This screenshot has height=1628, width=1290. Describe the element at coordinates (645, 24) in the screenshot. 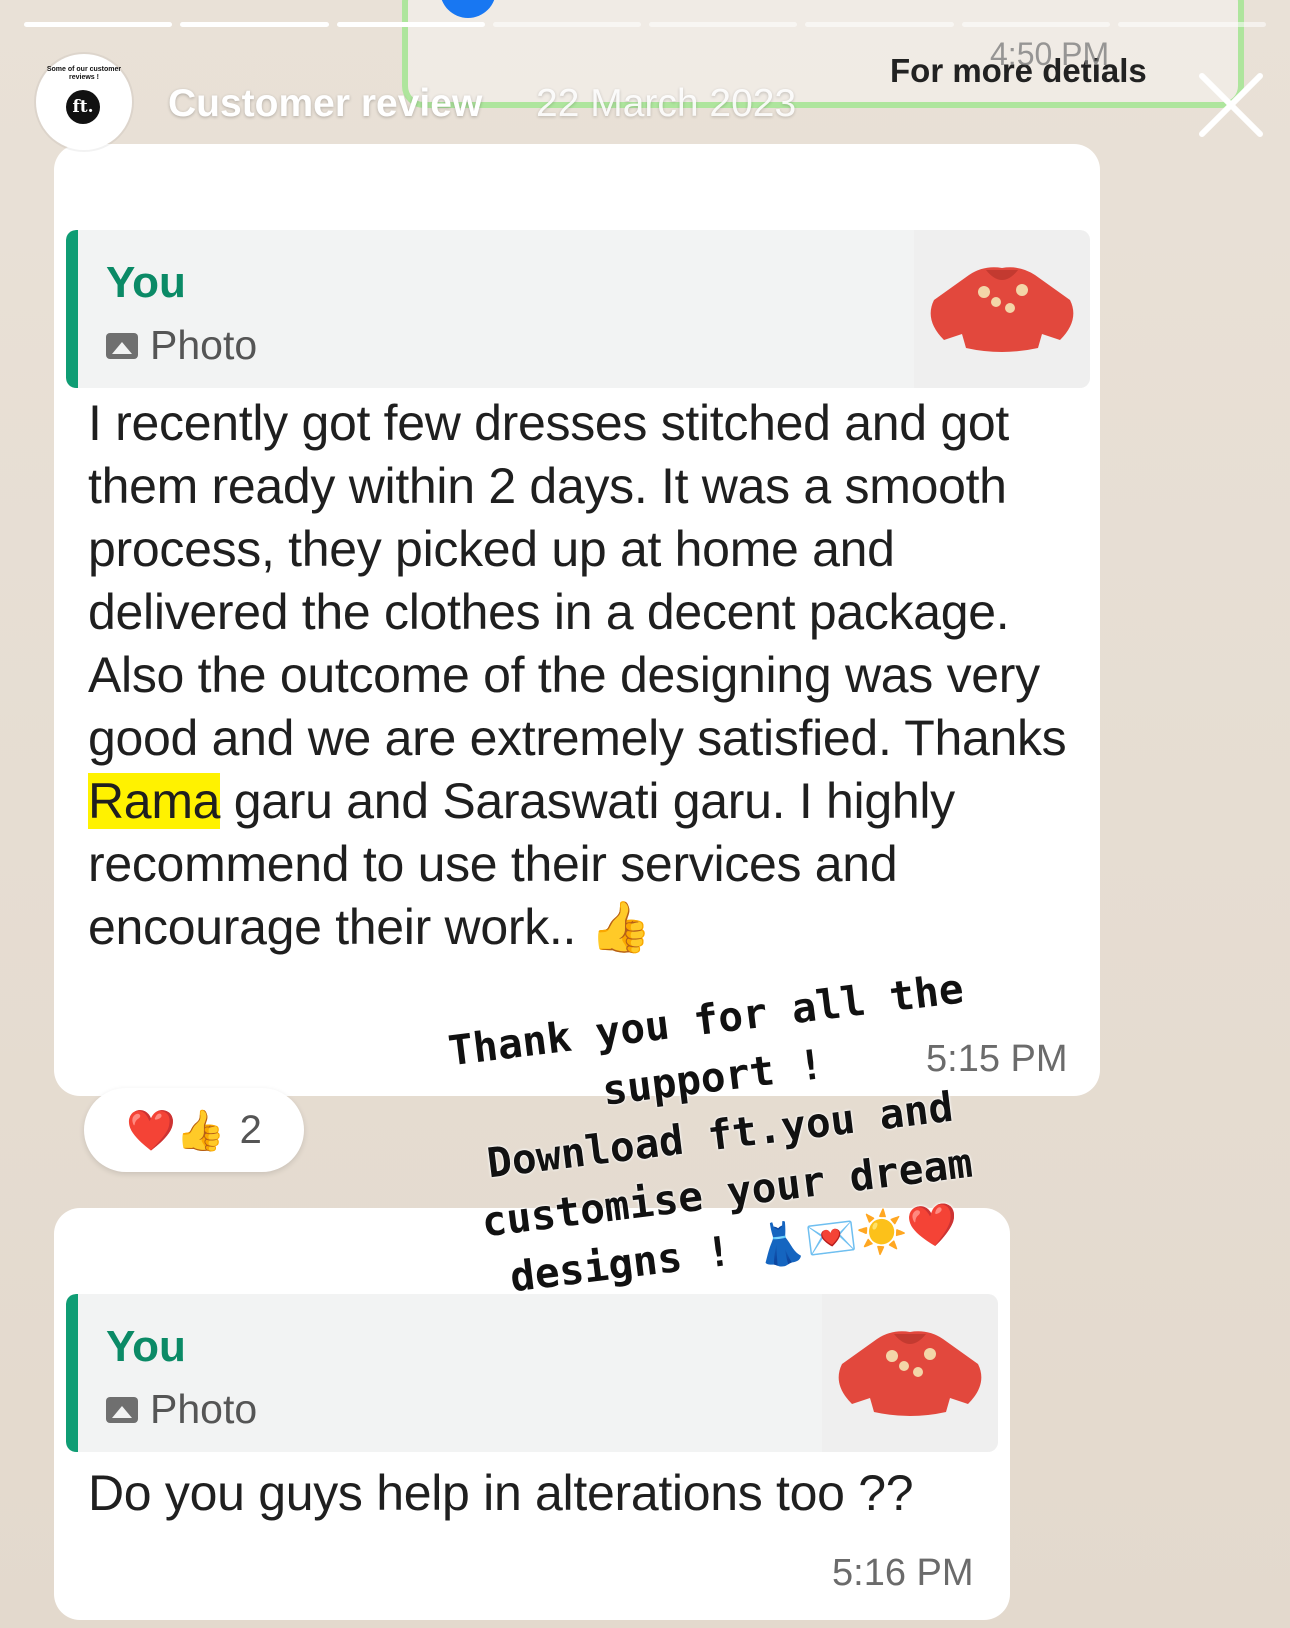

I see `story-progress` at that location.